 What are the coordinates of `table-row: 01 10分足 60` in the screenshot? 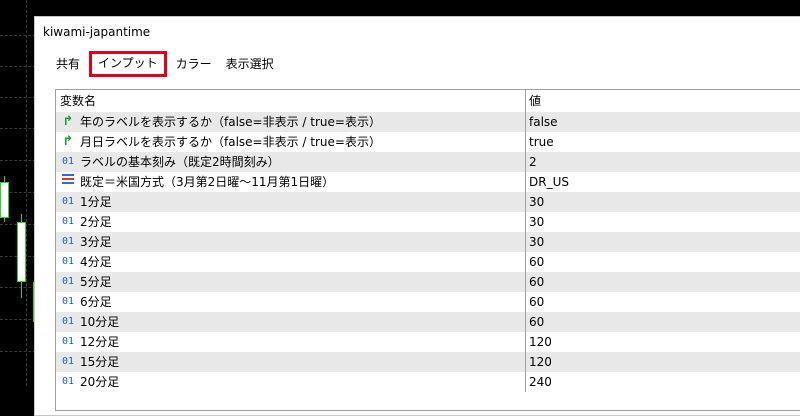 It's located at (428, 322).